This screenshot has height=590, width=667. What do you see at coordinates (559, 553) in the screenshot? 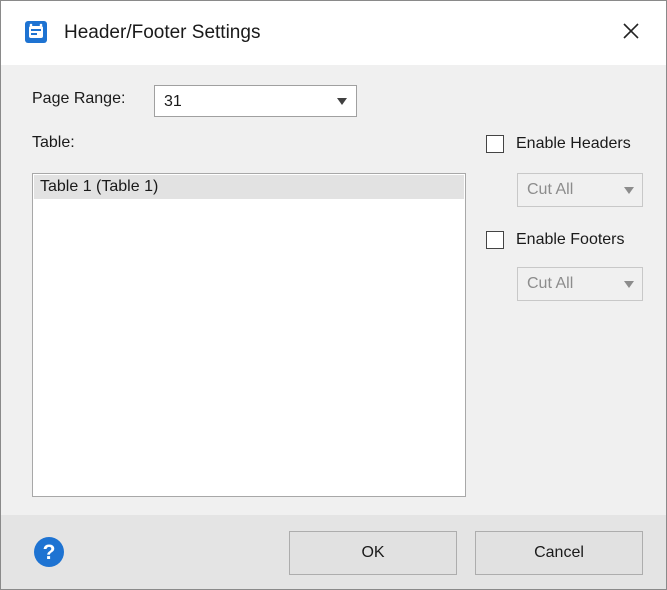
I see `cancel-button: Cancel` at bounding box center [559, 553].